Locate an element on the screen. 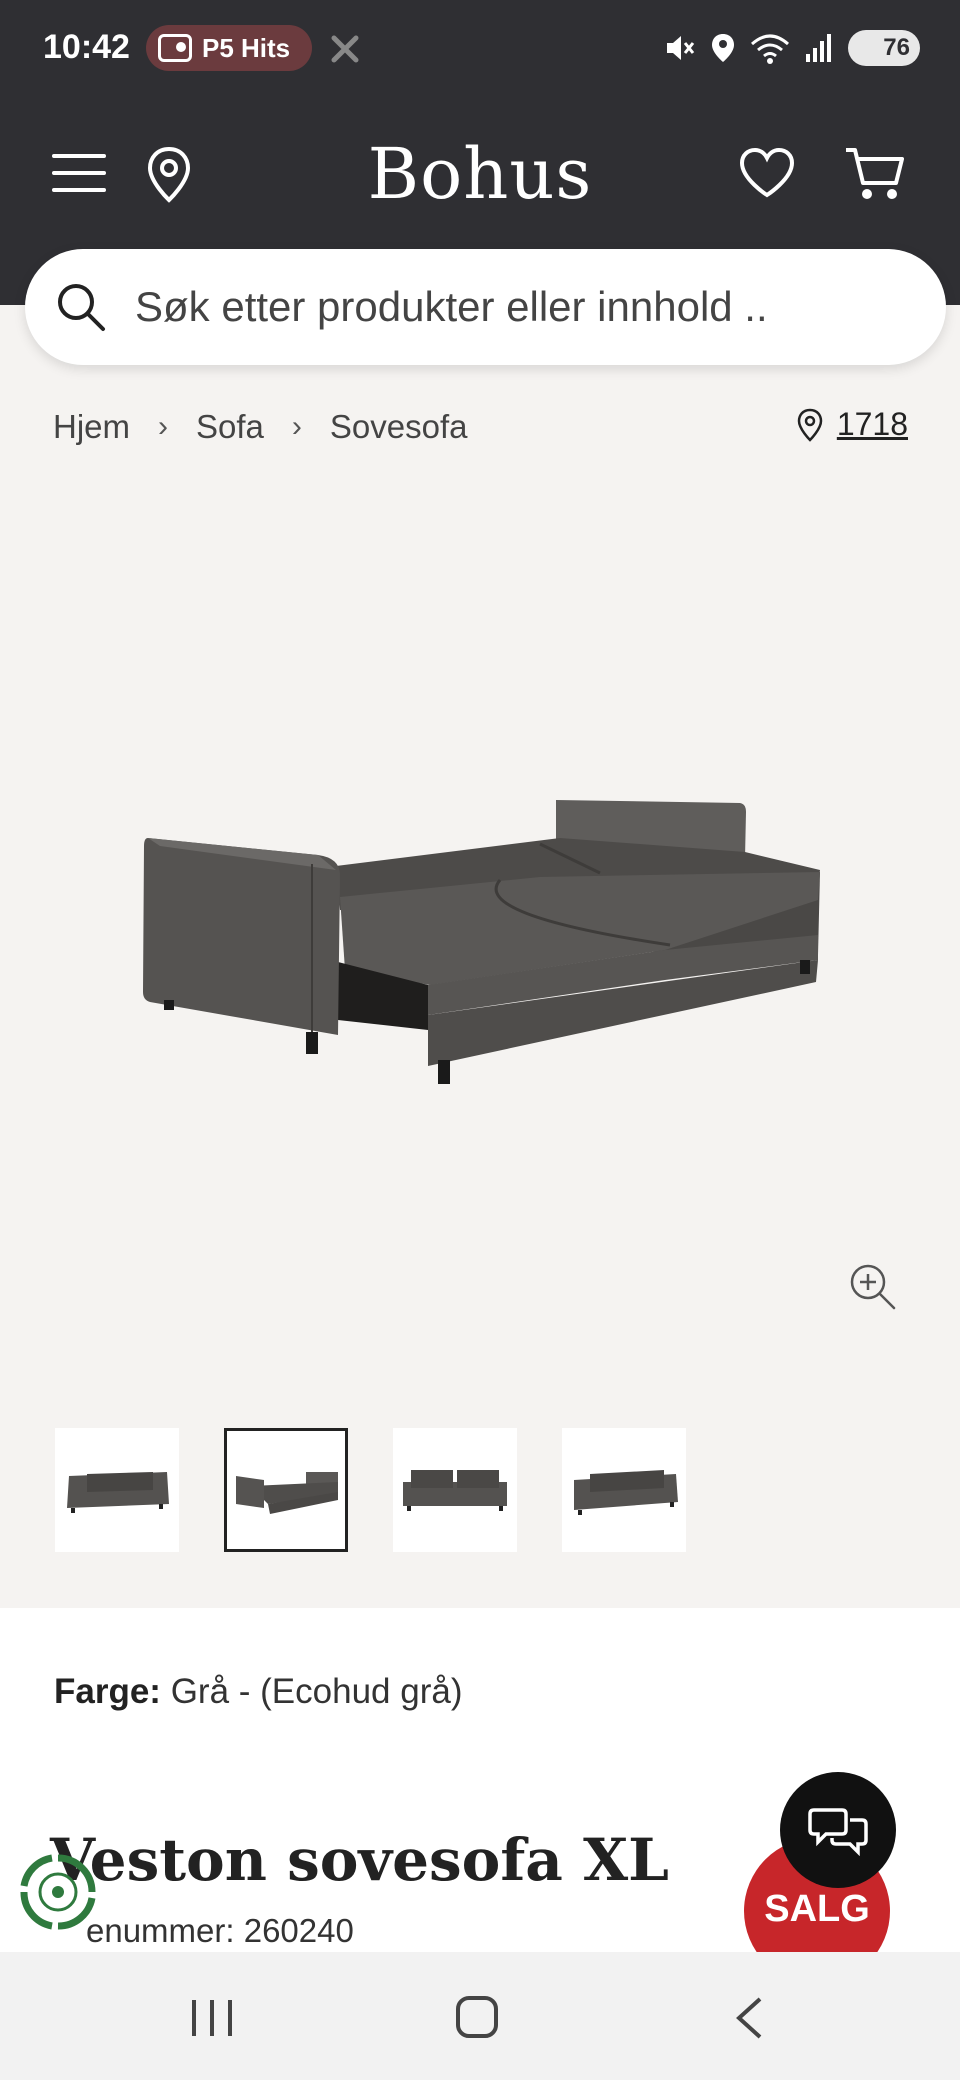 This screenshot has height=2080, width=960. location-status-icon is located at coordinates (723, 48).